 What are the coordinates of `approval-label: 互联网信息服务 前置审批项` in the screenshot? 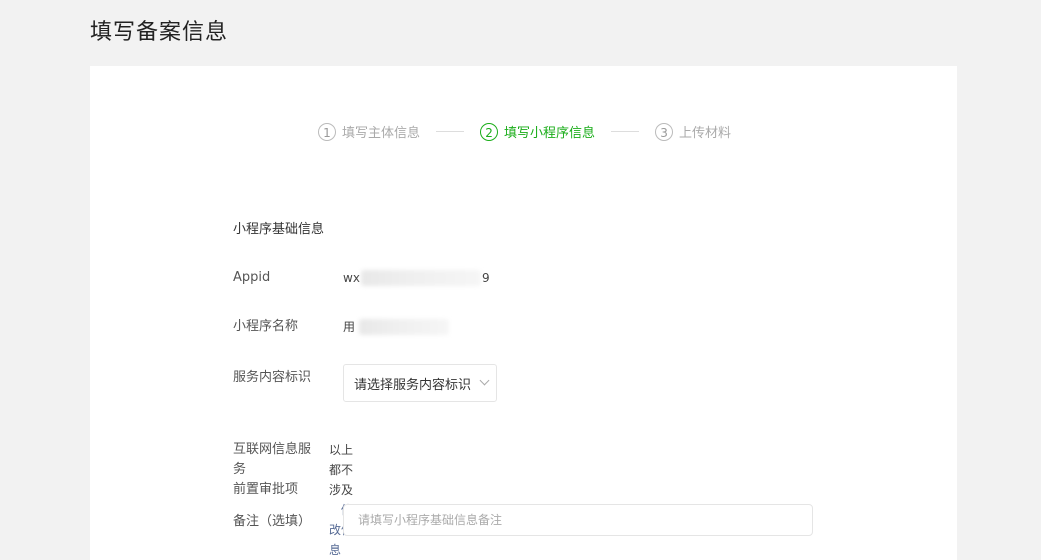 It's located at (278, 470).